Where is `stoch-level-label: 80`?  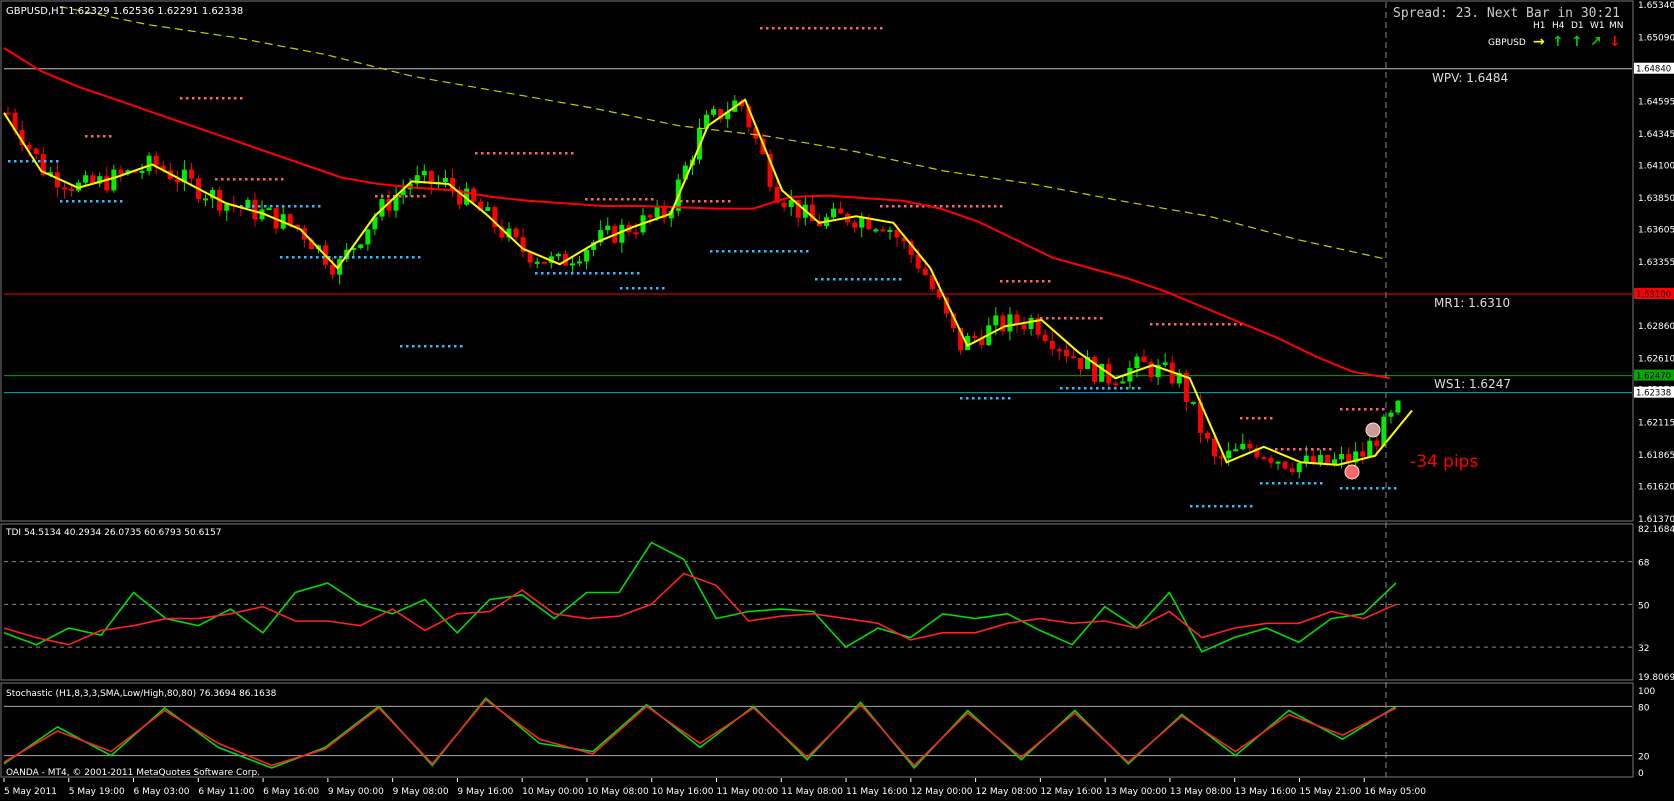 stoch-level-label: 80 is located at coordinates (1644, 708).